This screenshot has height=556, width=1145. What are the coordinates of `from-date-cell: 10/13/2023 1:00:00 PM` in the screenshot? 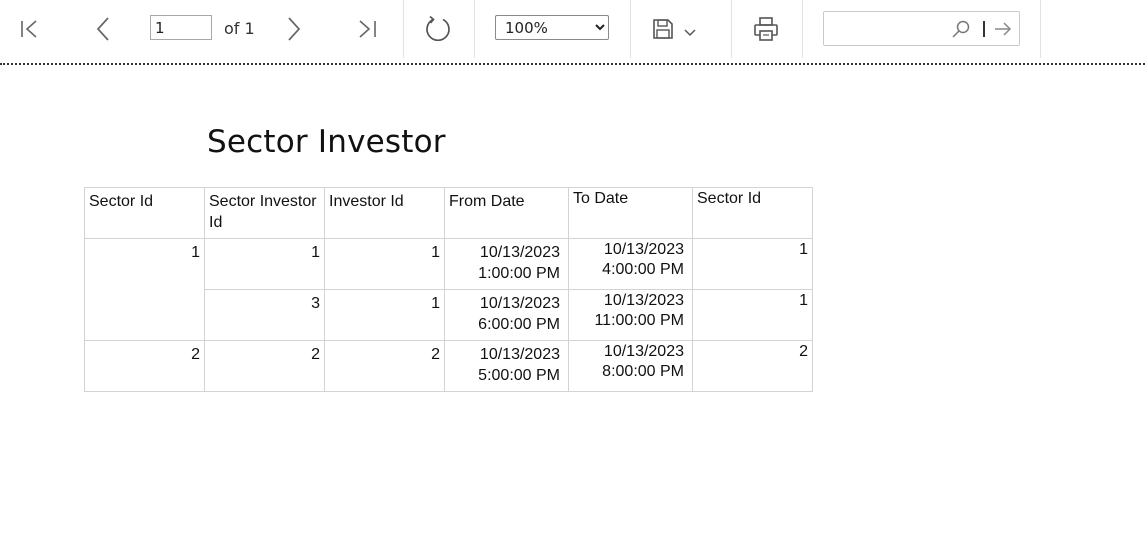 It's located at (506, 264).